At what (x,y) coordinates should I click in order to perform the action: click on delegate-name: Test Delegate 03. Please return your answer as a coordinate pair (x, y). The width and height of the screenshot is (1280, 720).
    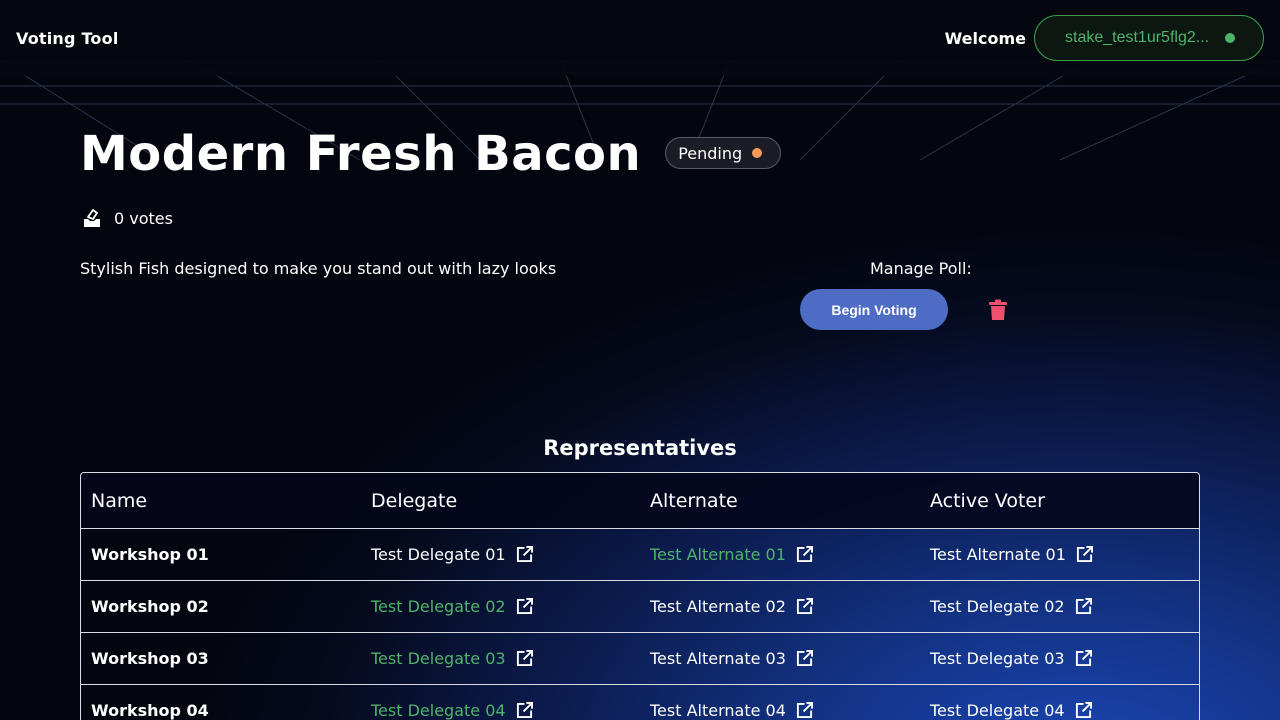
    Looking at the image, I should click on (438, 658).